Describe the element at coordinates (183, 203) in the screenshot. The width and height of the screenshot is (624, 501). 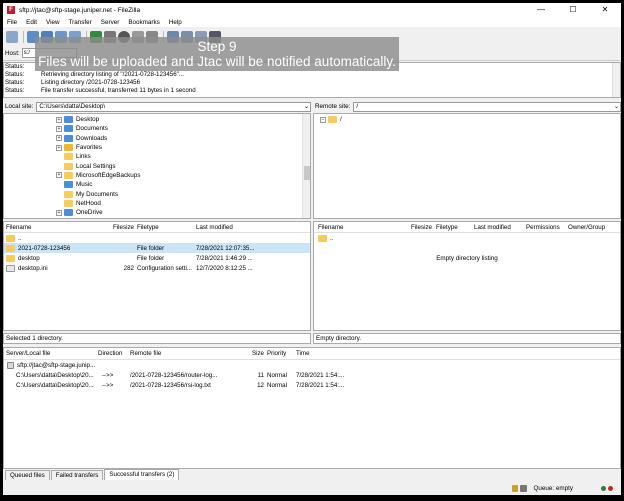
I see `tree-item-nethood: NetHood` at that location.